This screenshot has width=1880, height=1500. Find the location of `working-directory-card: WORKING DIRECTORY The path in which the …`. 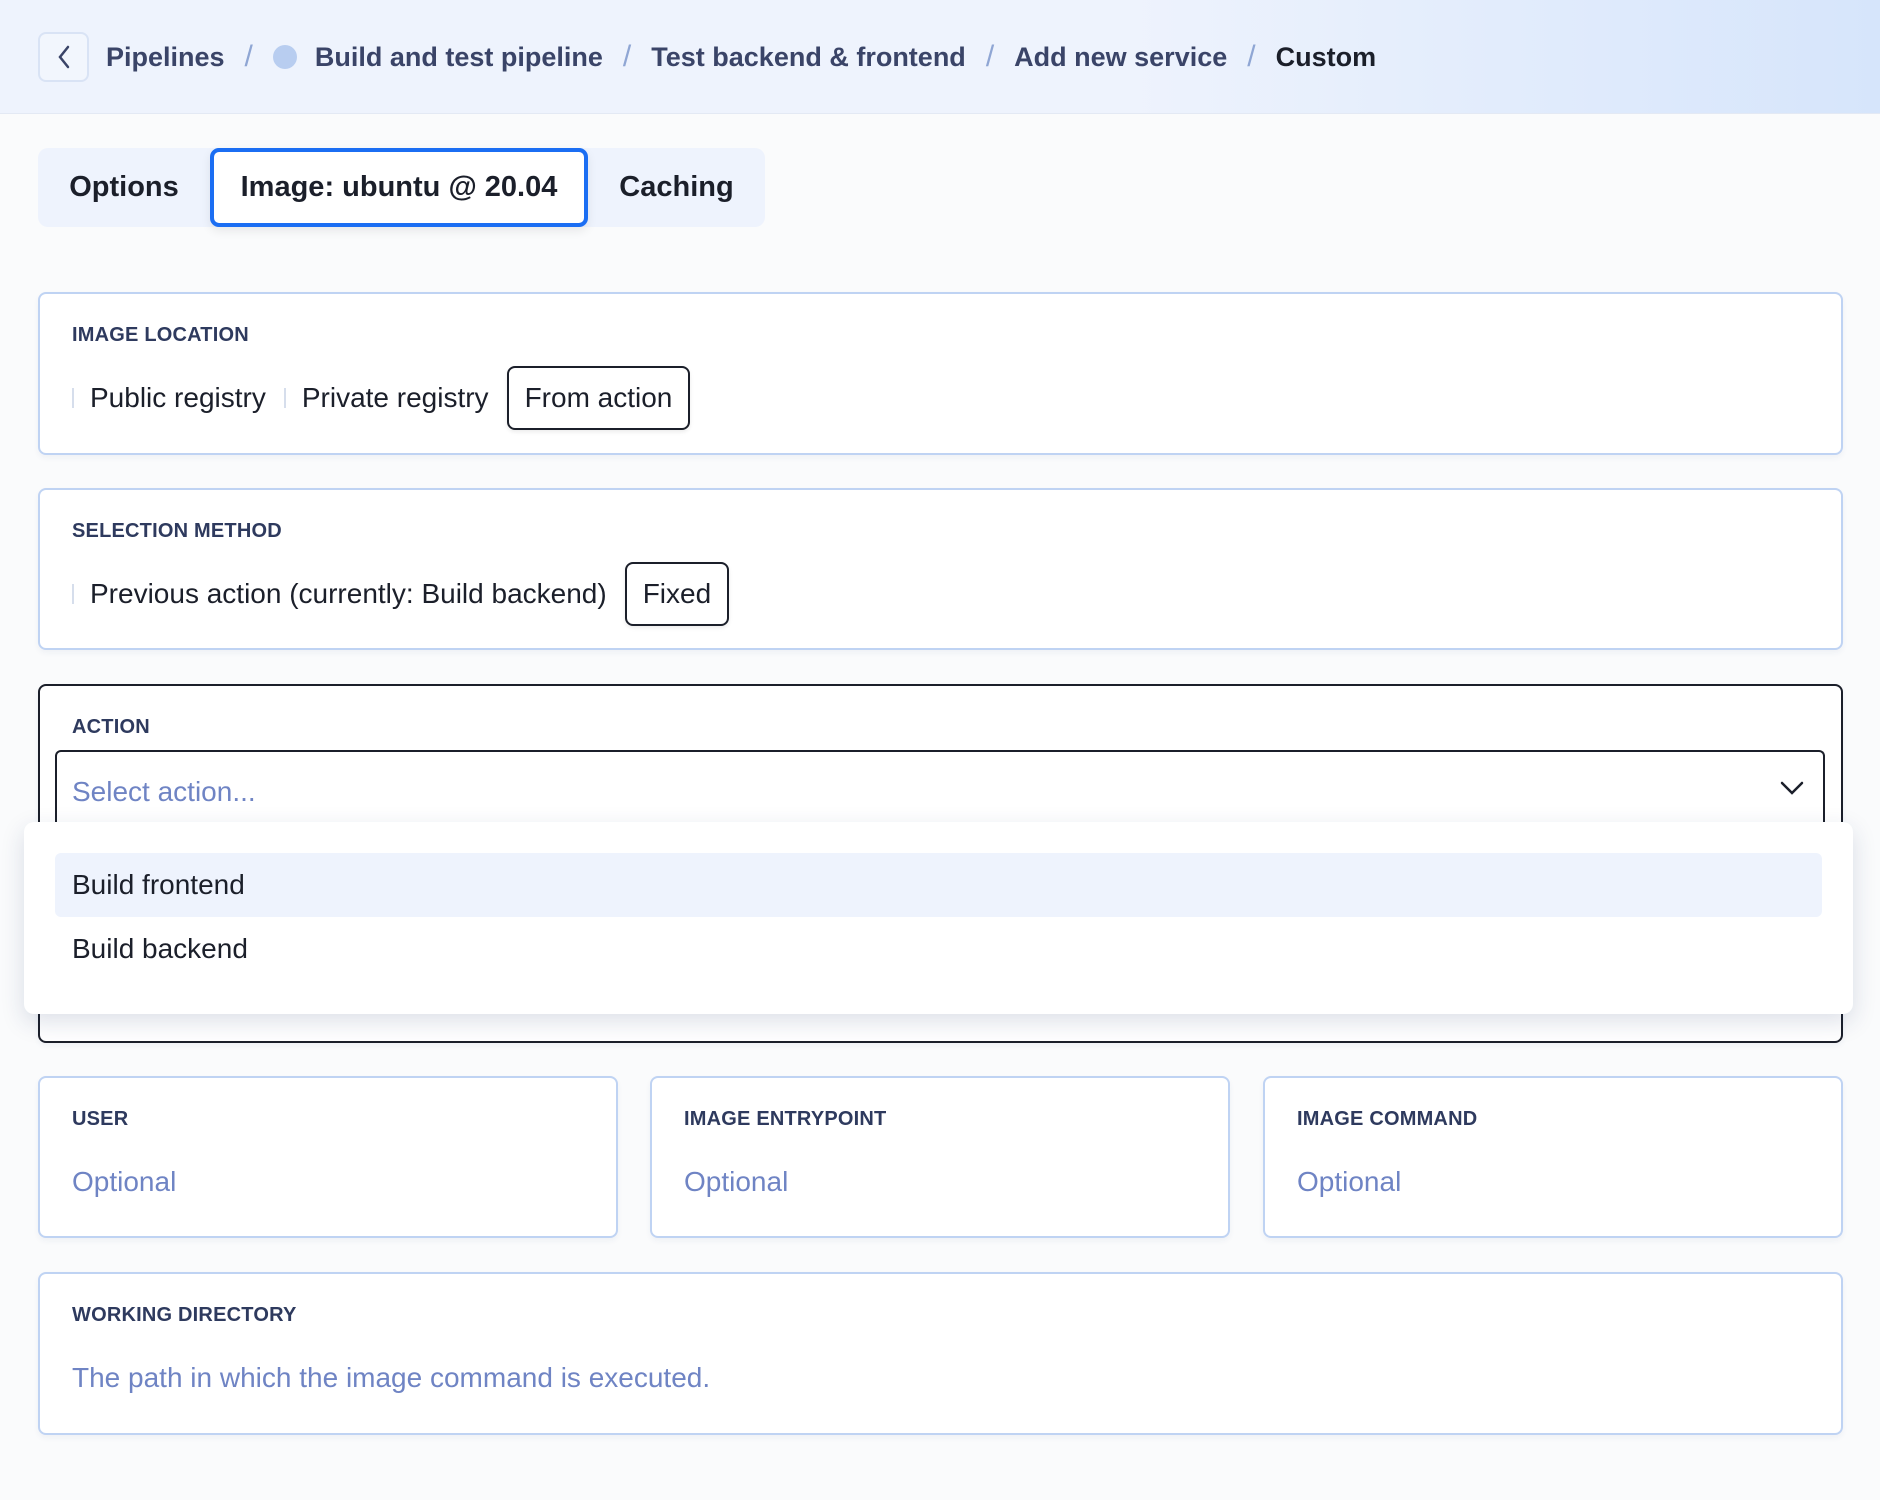

working-directory-card: WORKING DIRECTORY The path in which the … is located at coordinates (940, 1353).